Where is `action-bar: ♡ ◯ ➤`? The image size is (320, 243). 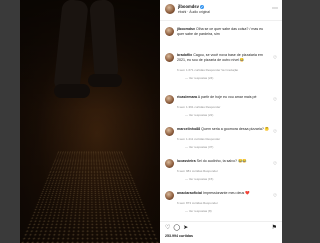
action-bar: ♡ ◯ ➤ is located at coordinates (178, 227).